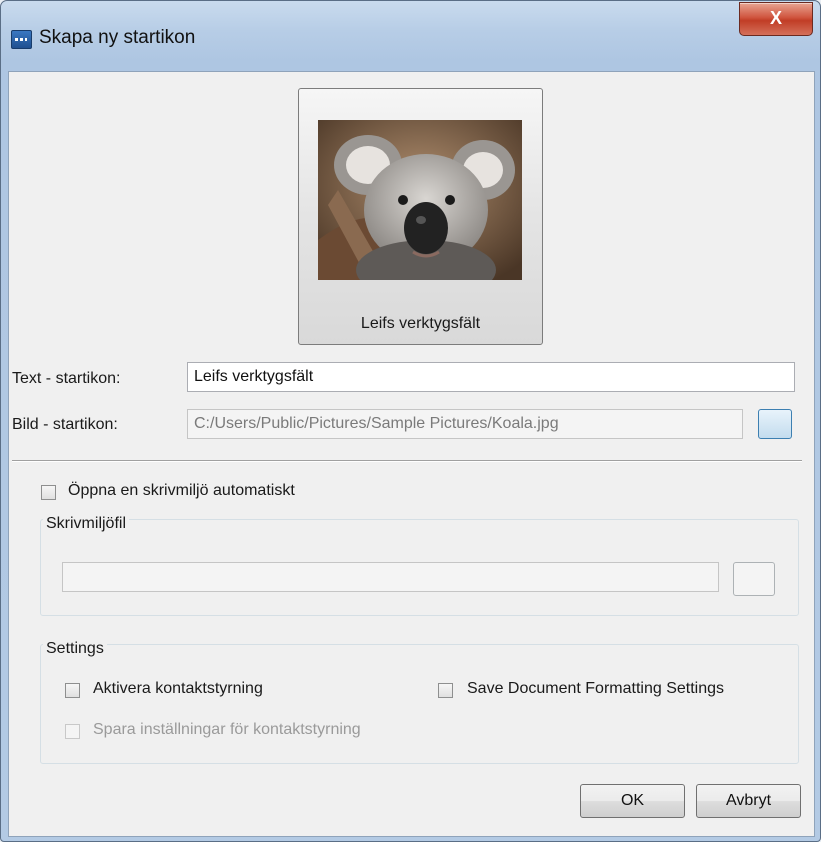  I want to click on preview-caption: Leifs verktygsfält, so click(420, 323).